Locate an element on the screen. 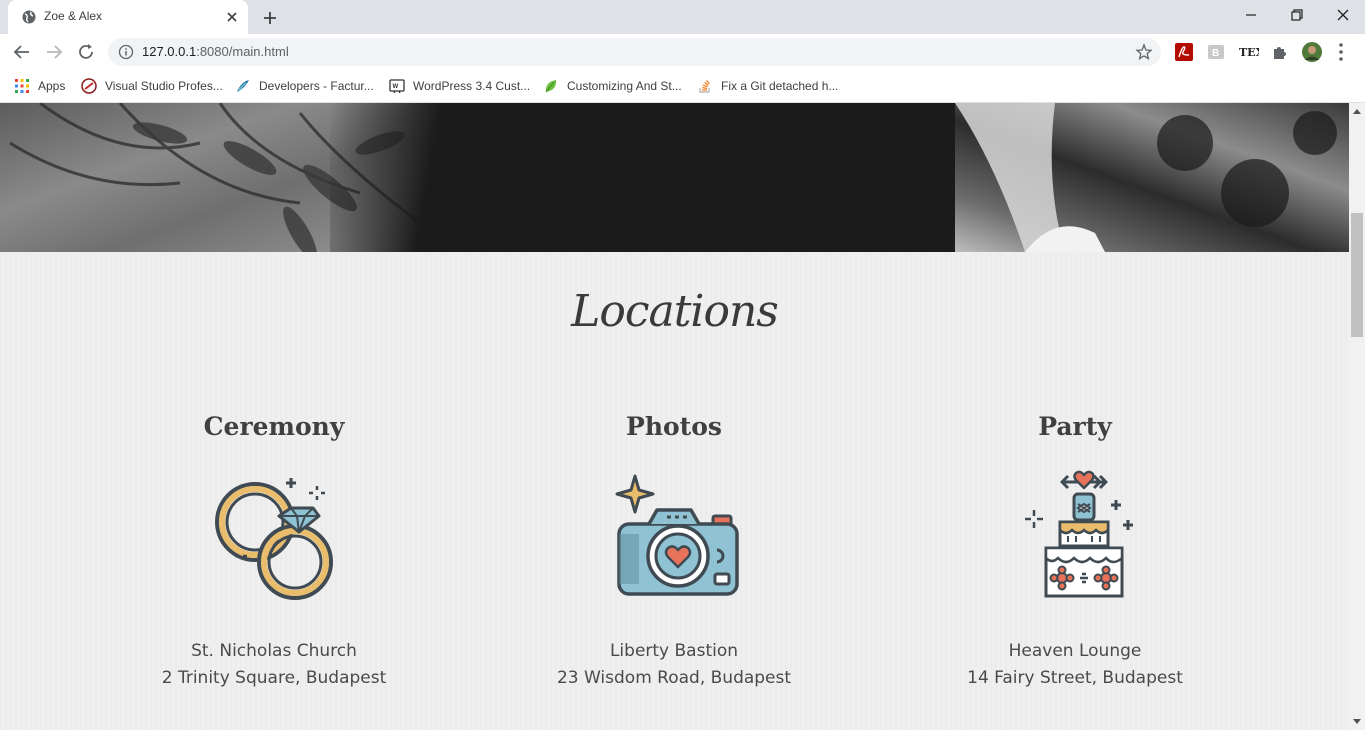 Image resolution: width=1365 pixels, height=730 pixels. bookmark-star-icon is located at coordinates (1144, 52).